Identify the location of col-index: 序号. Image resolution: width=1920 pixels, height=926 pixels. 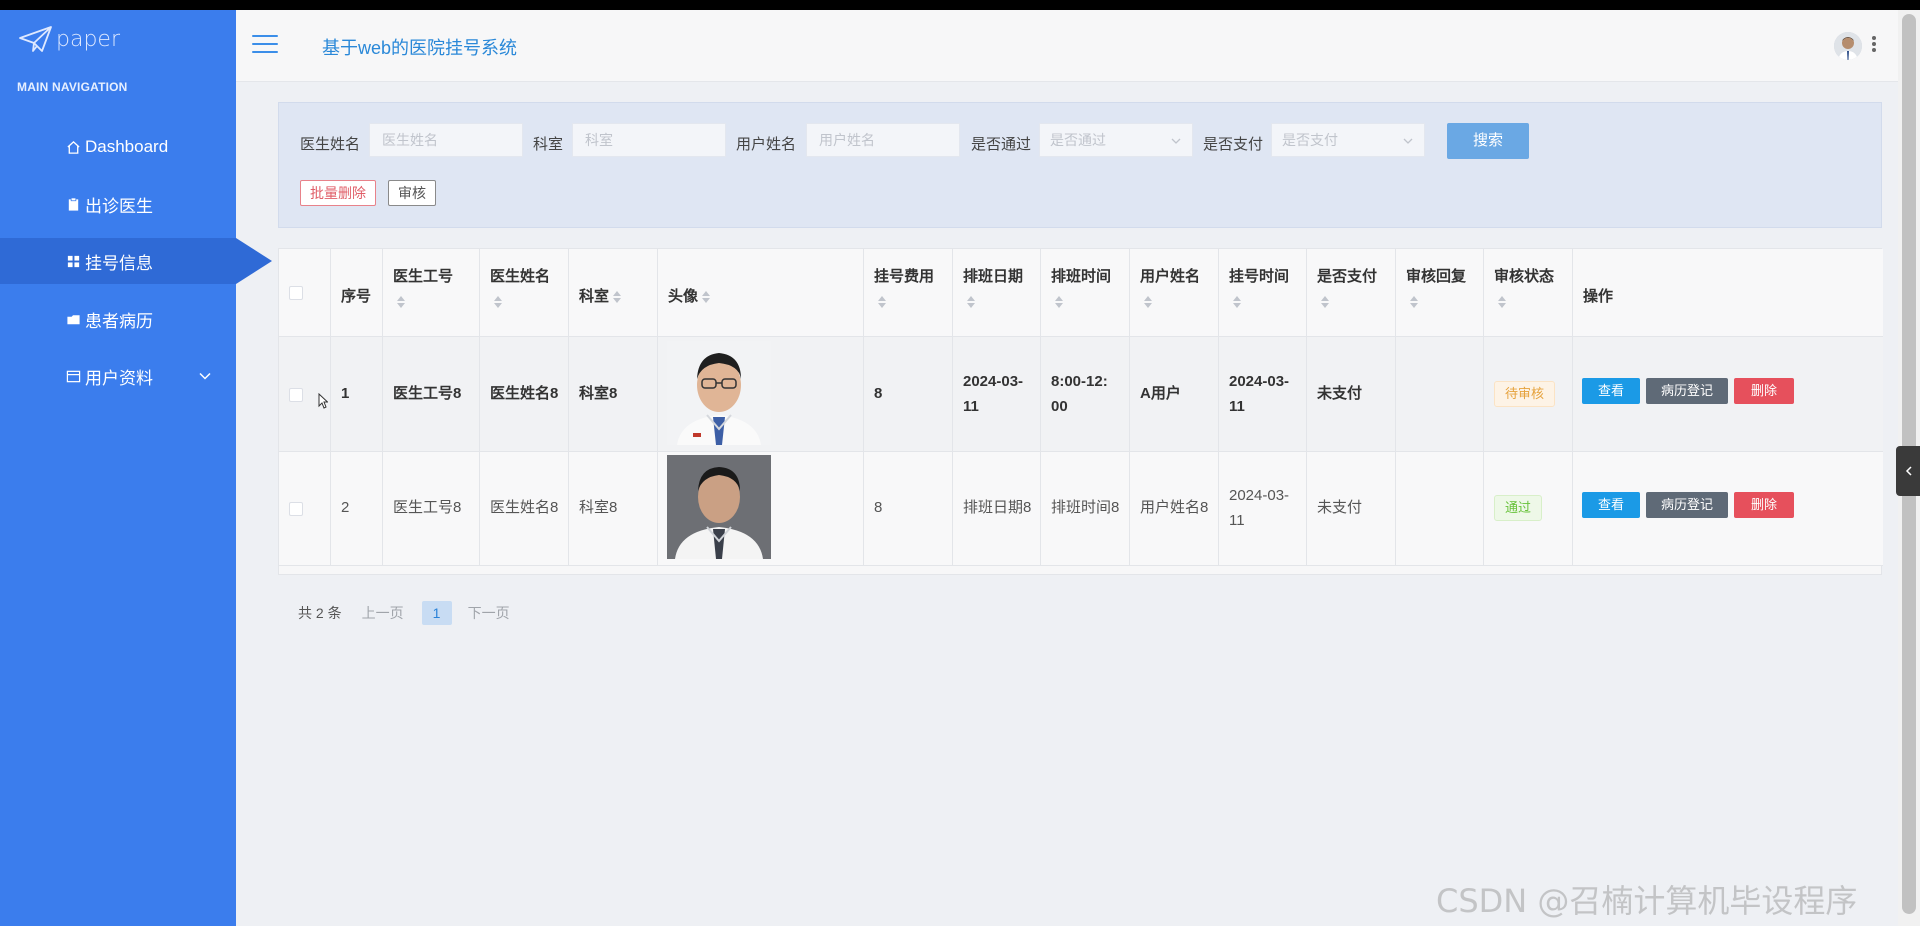
(357, 293).